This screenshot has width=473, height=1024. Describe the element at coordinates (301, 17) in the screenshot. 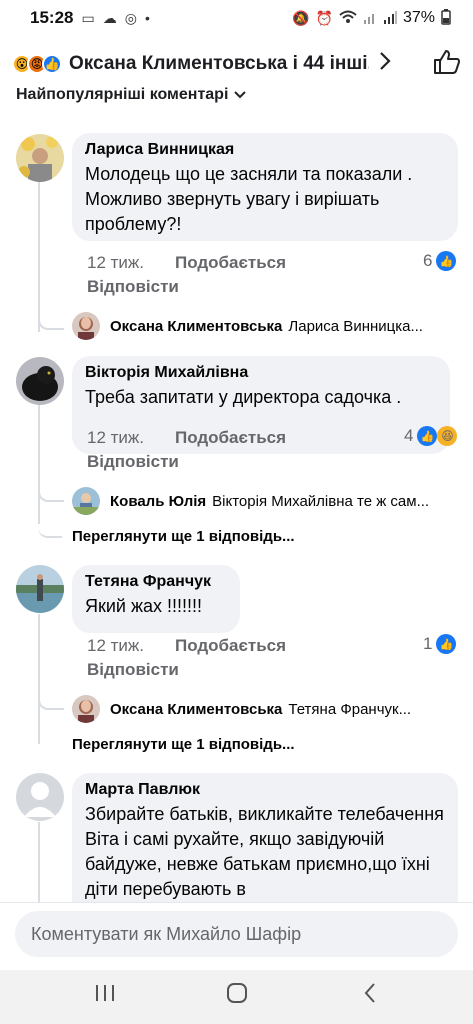

I see `mute-icon: 🔕` at that location.